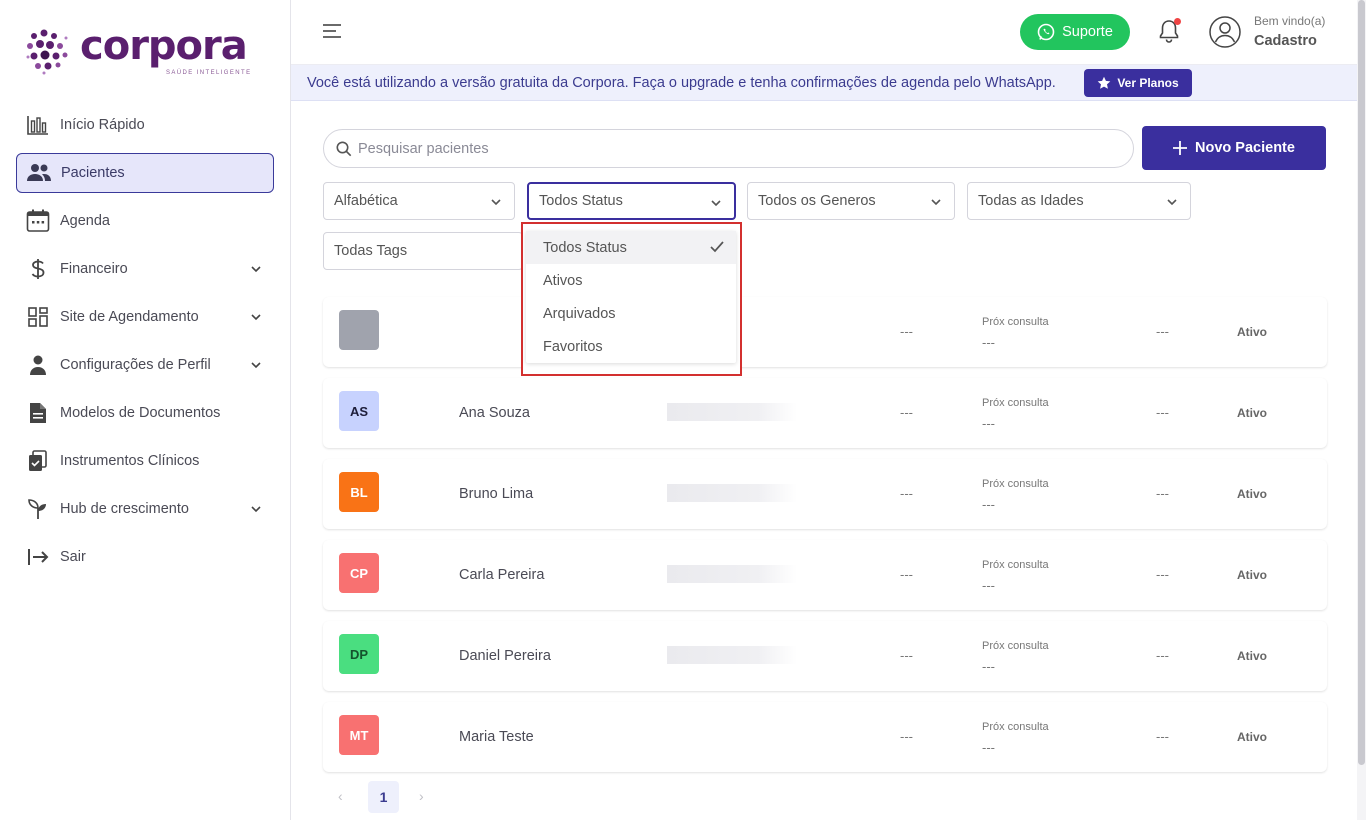 The width and height of the screenshot is (1366, 820). I want to click on clipboard-icon, so click(38, 461).